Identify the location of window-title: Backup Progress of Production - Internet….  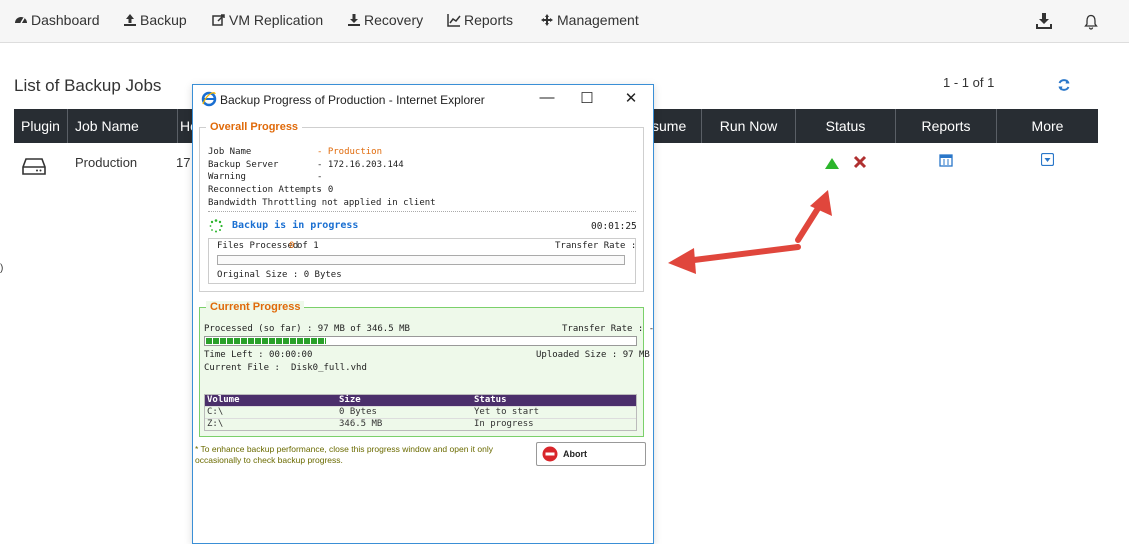
(352, 100).